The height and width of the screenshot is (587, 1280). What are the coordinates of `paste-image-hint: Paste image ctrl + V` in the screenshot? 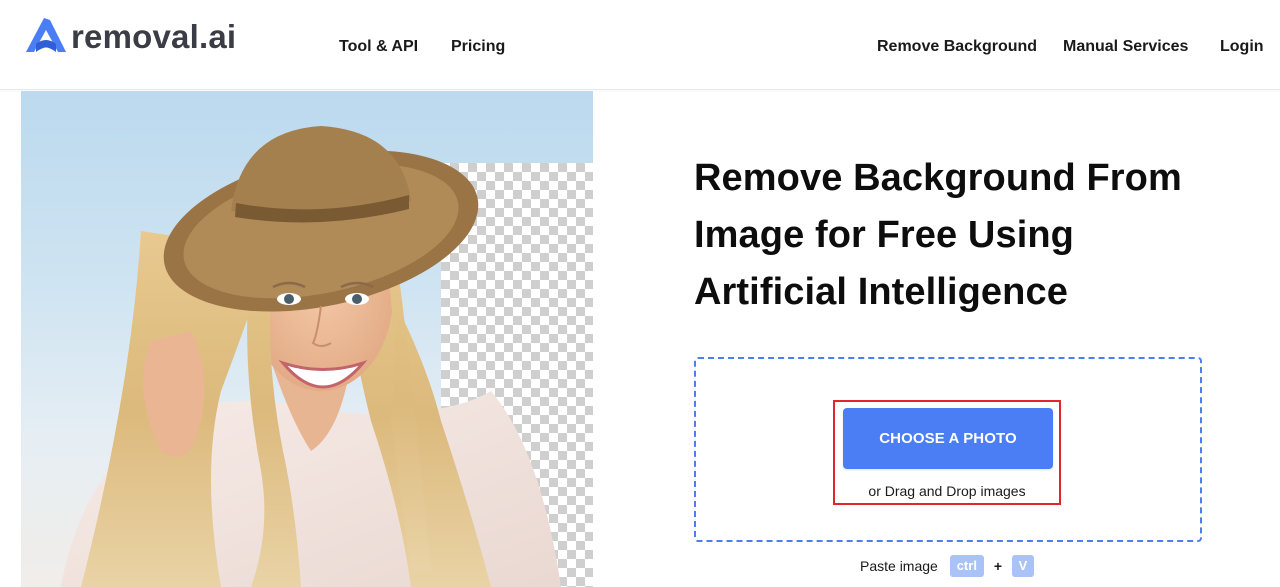 It's located at (947, 566).